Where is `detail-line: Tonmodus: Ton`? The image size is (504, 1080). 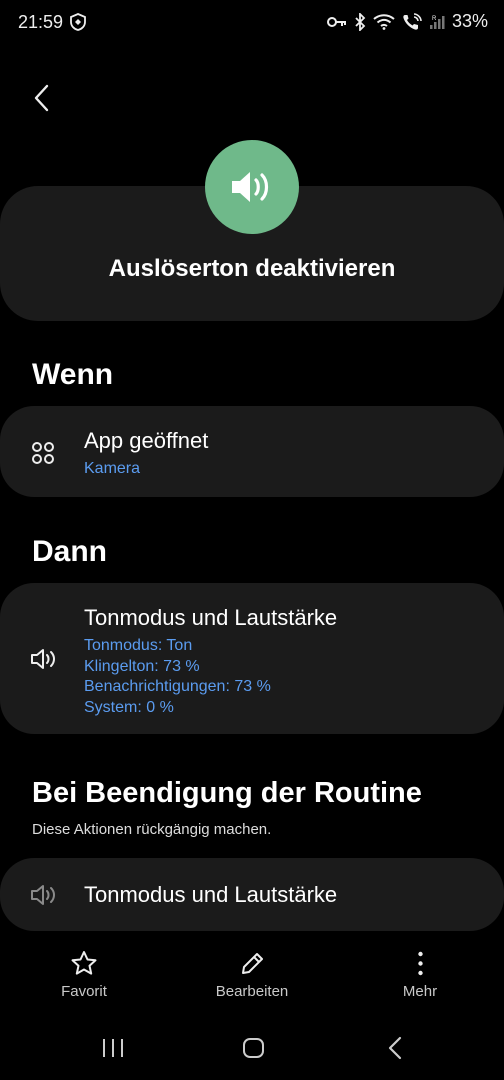
detail-line: Tonmodus: Ton is located at coordinates (138, 645).